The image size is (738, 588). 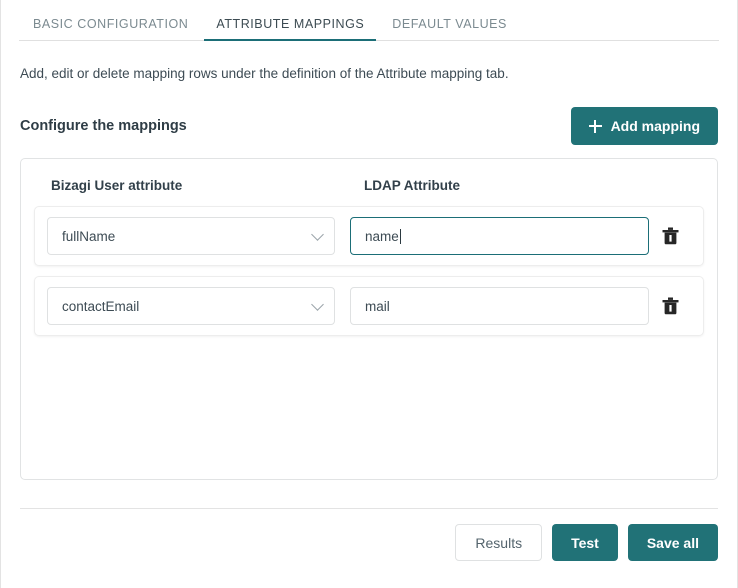 What do you see at coordinates (499, 236) in the screenshot?
I see `ldap-attribute-input: name` at bounding box center [499, 236].